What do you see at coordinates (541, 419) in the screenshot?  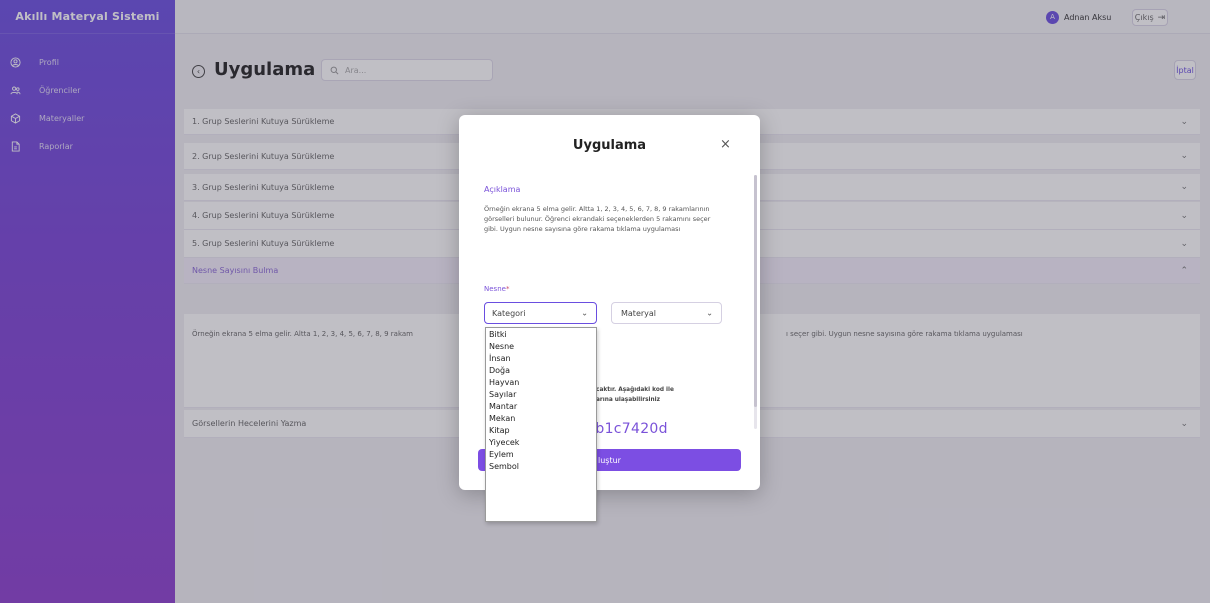 I see `dropdown-option: Mekan` at bounding box center [541, 419].